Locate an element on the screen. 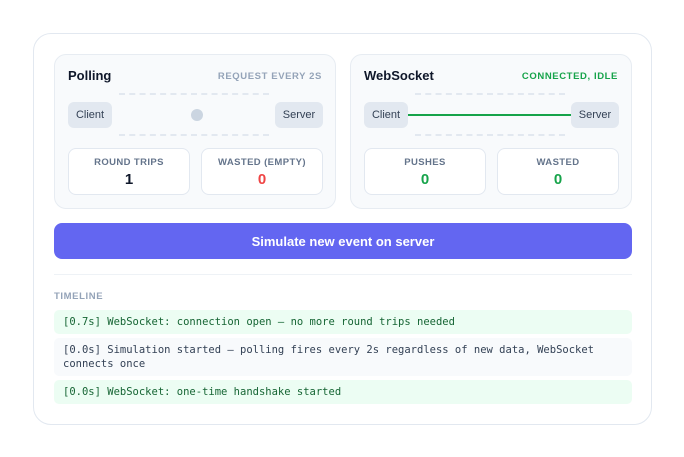  websocket-client-node: Client is located at coordinates (386, 115).